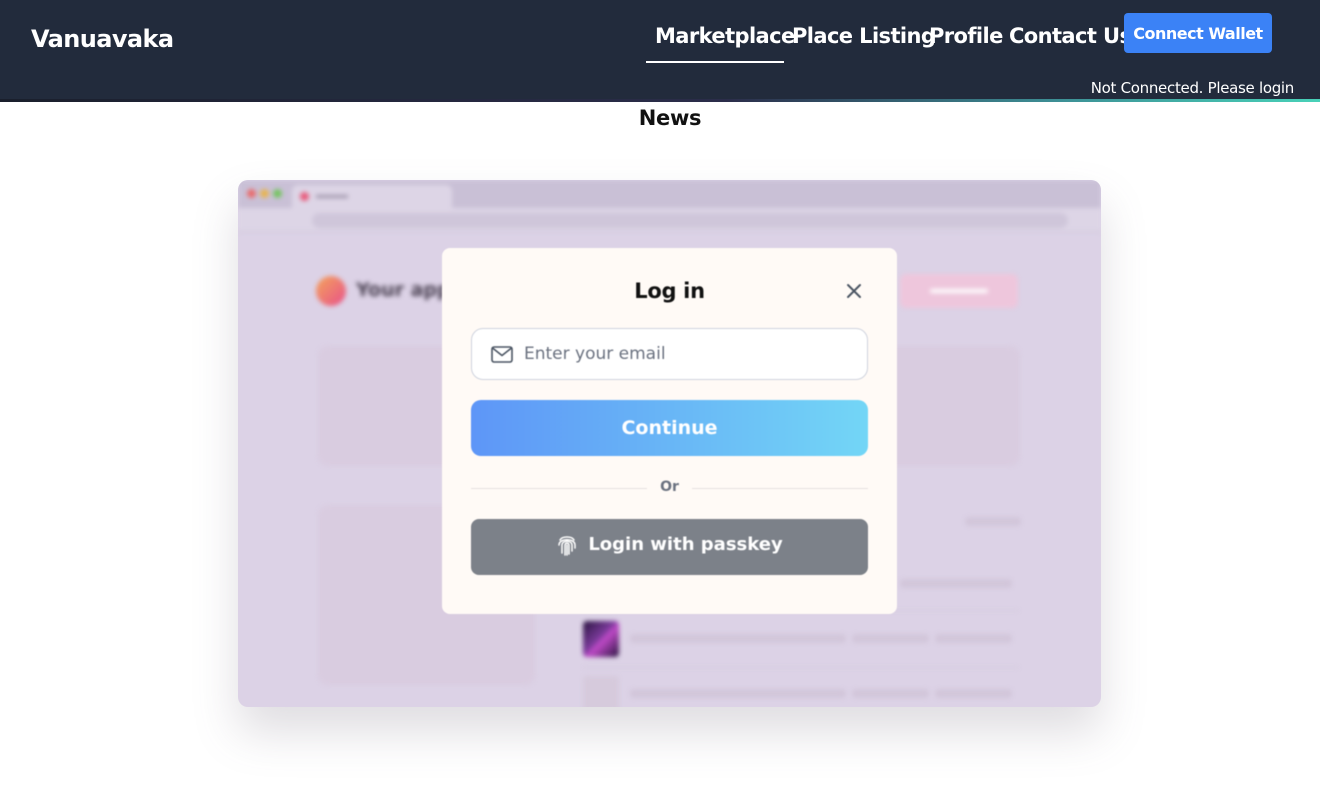 The height and width of the screenshot is (790, 1320). Describe the element at coordinates (864, 36) in the screenshot. I see `nav-place-listing: Place Listing` at that location.